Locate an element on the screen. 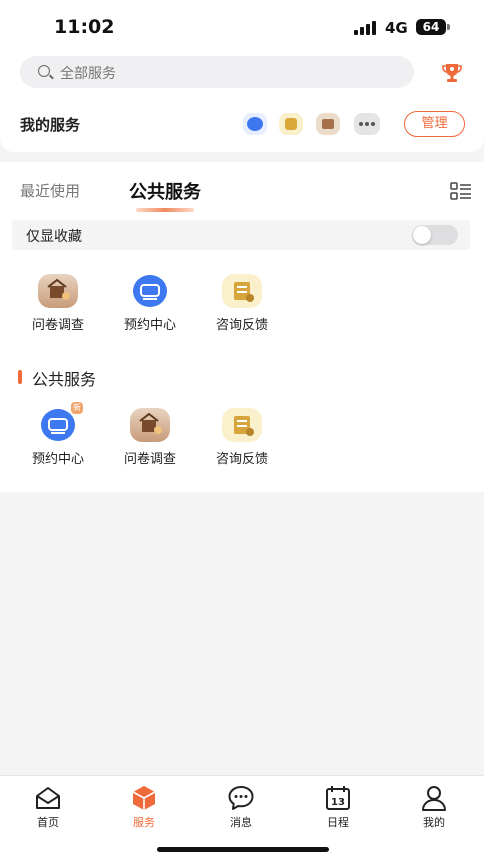 The image size is (484, 862). booking-shortcut-icon is located at coordinates (255, 124).